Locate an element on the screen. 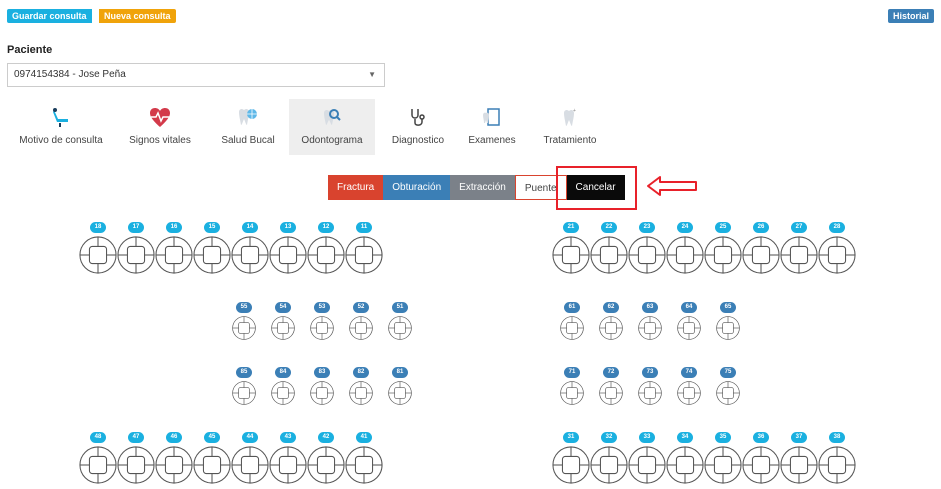 The image size is (941, 489). paciente-select: 0974154384 - Jose Peña ▼ is located at coordinates (196, 75).